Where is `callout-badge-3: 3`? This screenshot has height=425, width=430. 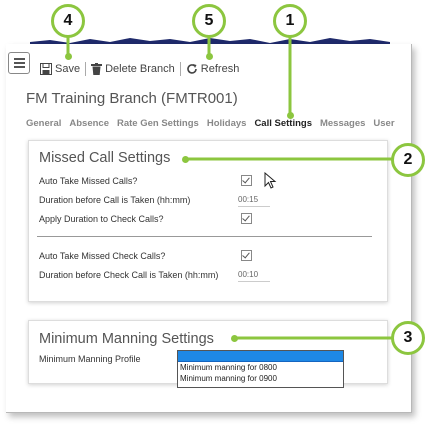
callout-badge-3: 3 is located at coordinates (408, 338).